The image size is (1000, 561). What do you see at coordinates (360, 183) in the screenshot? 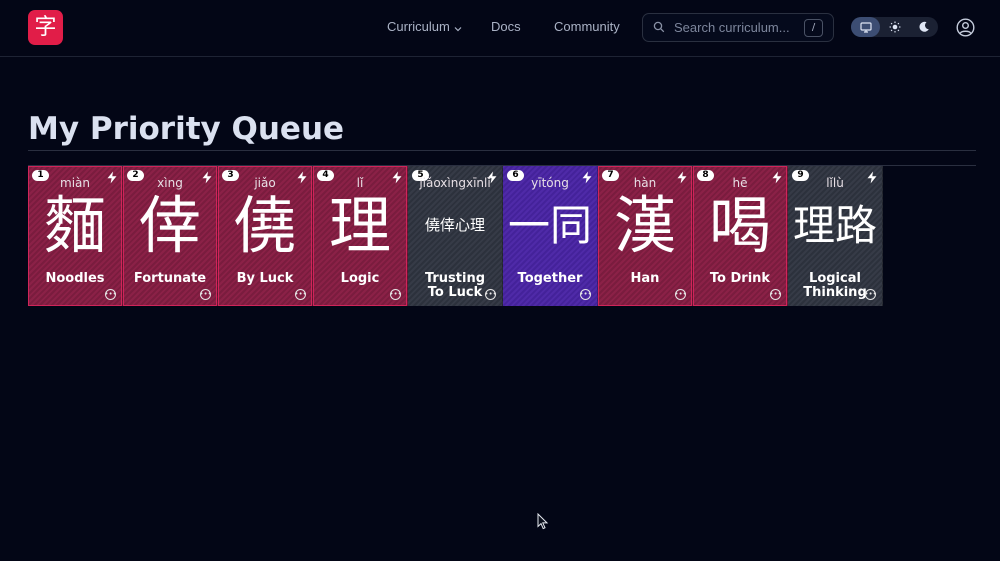
I see `card-pinyin: lǐ` at bounding box center [360, 183].